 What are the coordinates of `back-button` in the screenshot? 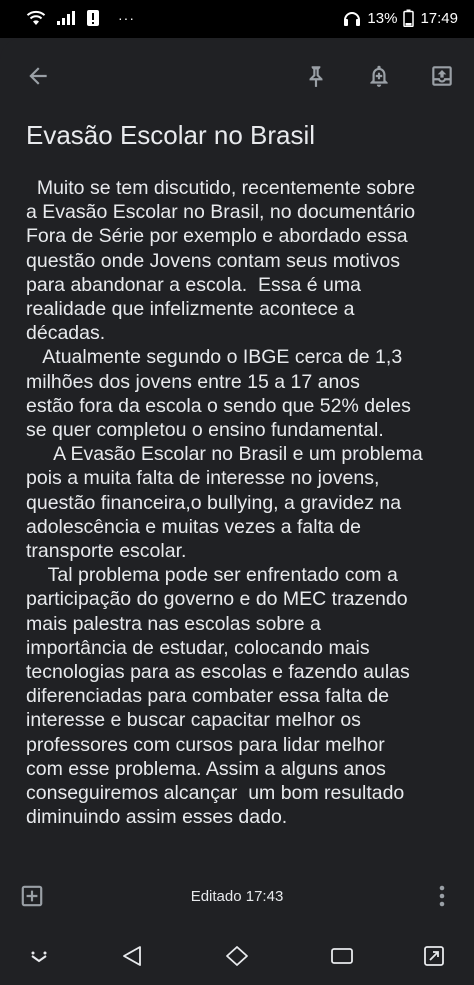 It's located at (38, 76).